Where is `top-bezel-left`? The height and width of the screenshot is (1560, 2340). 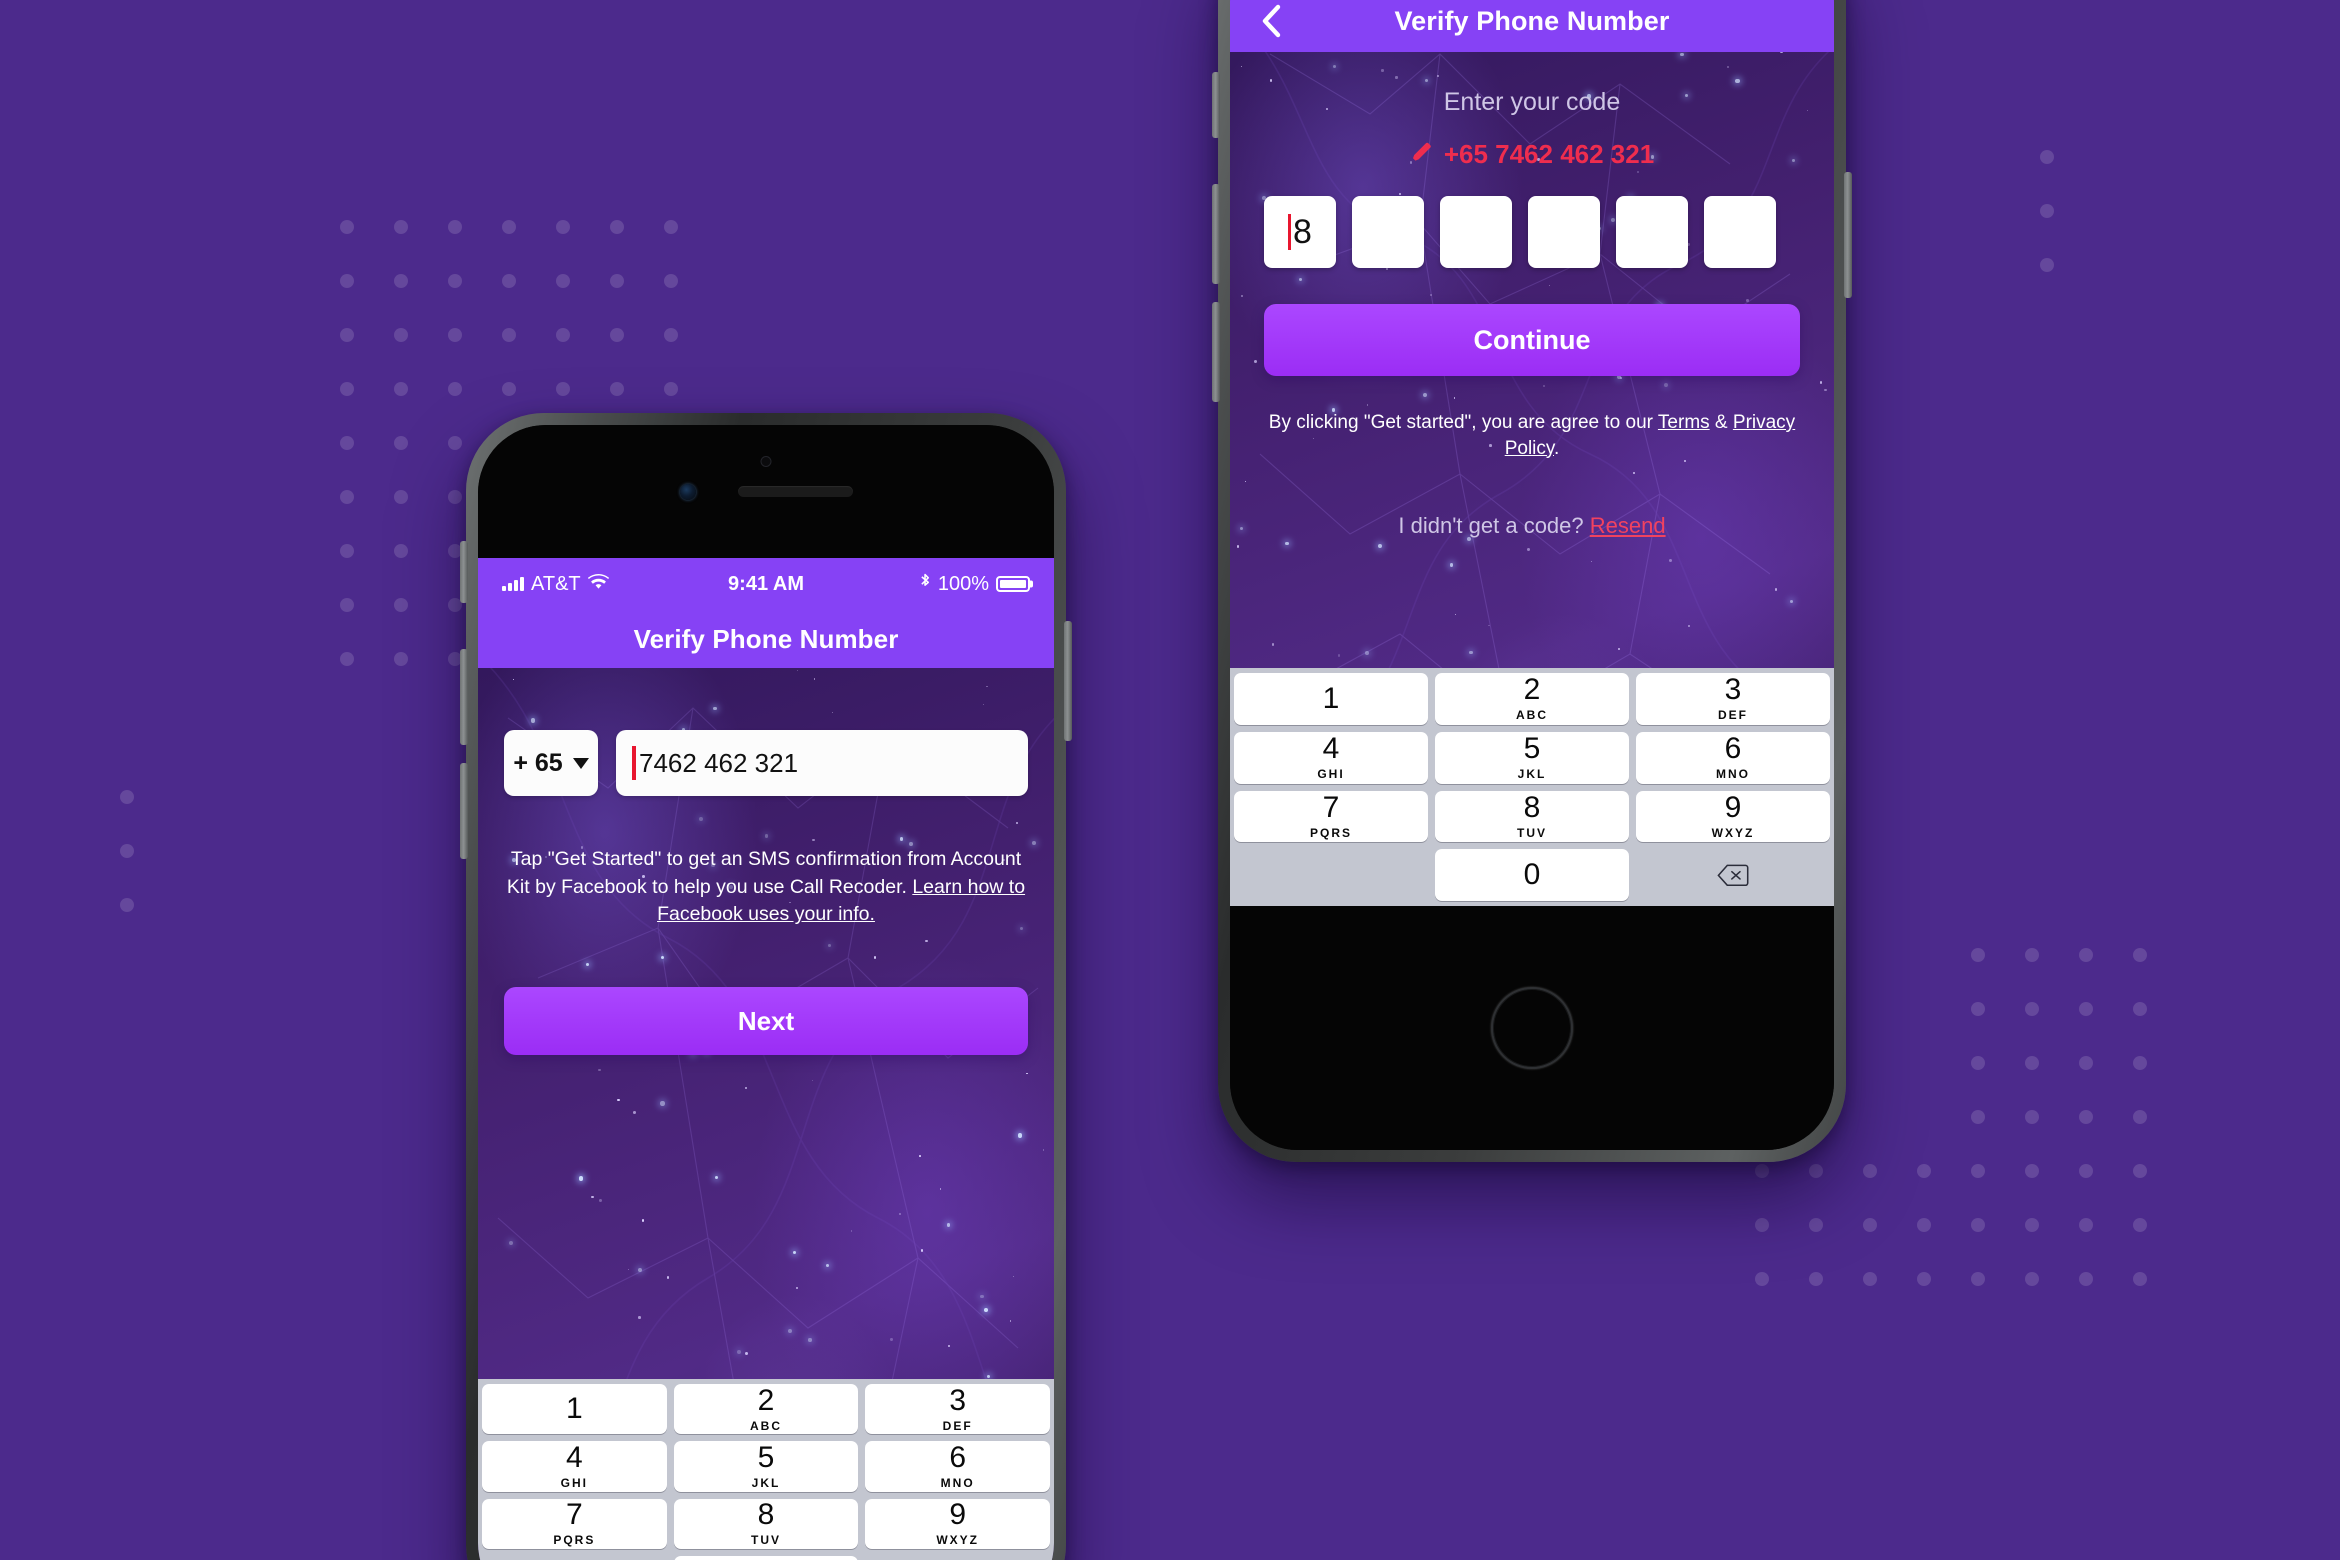
top-bezel-left is located at coordinates (766, 491).